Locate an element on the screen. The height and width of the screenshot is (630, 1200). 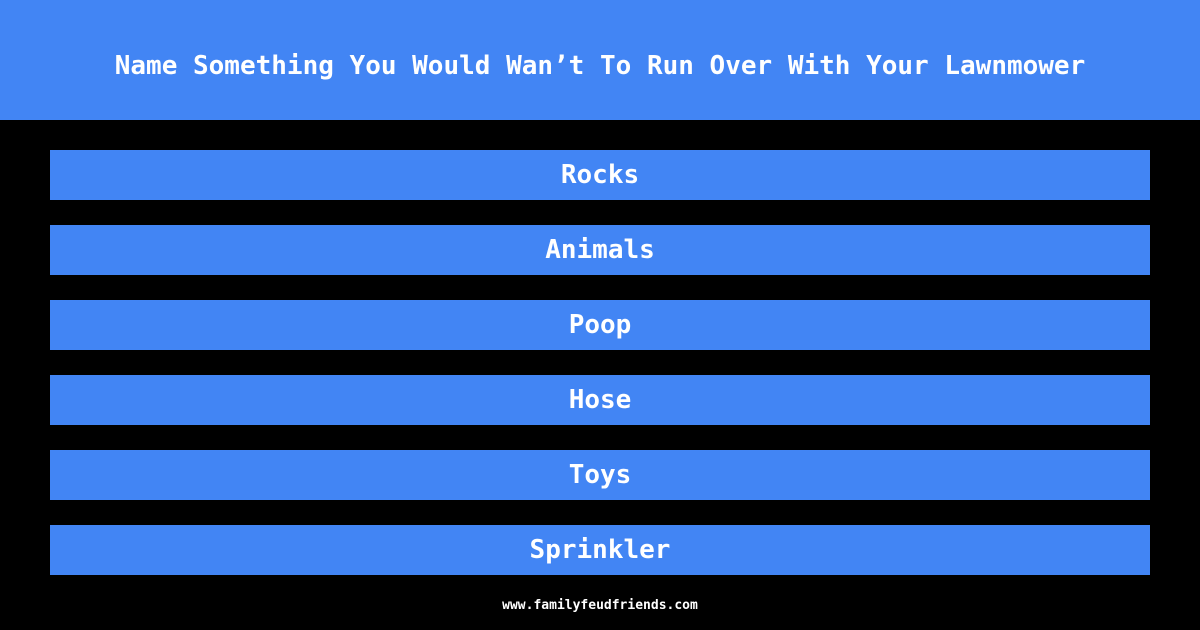
answer-bar: Rocks is located at coordinates (600, 175).